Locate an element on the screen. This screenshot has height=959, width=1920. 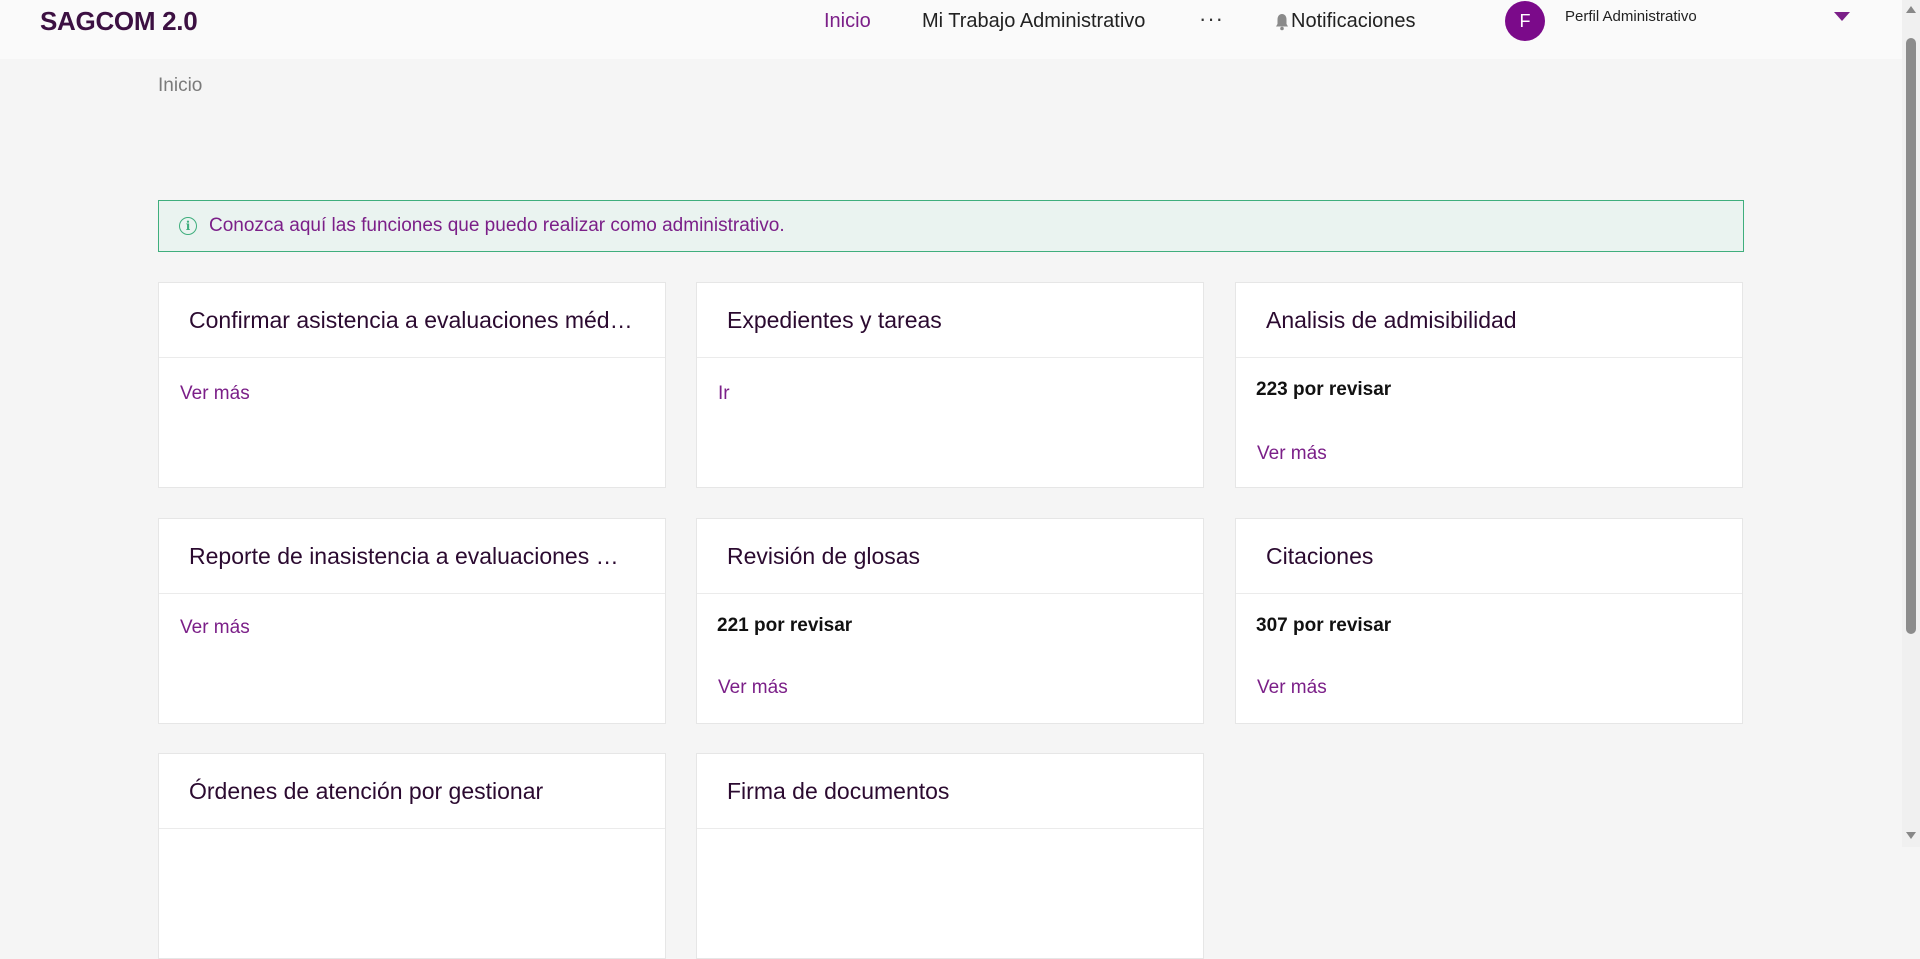
profile-label: Perfil Administrativo is located at coordinates (1631, 16).